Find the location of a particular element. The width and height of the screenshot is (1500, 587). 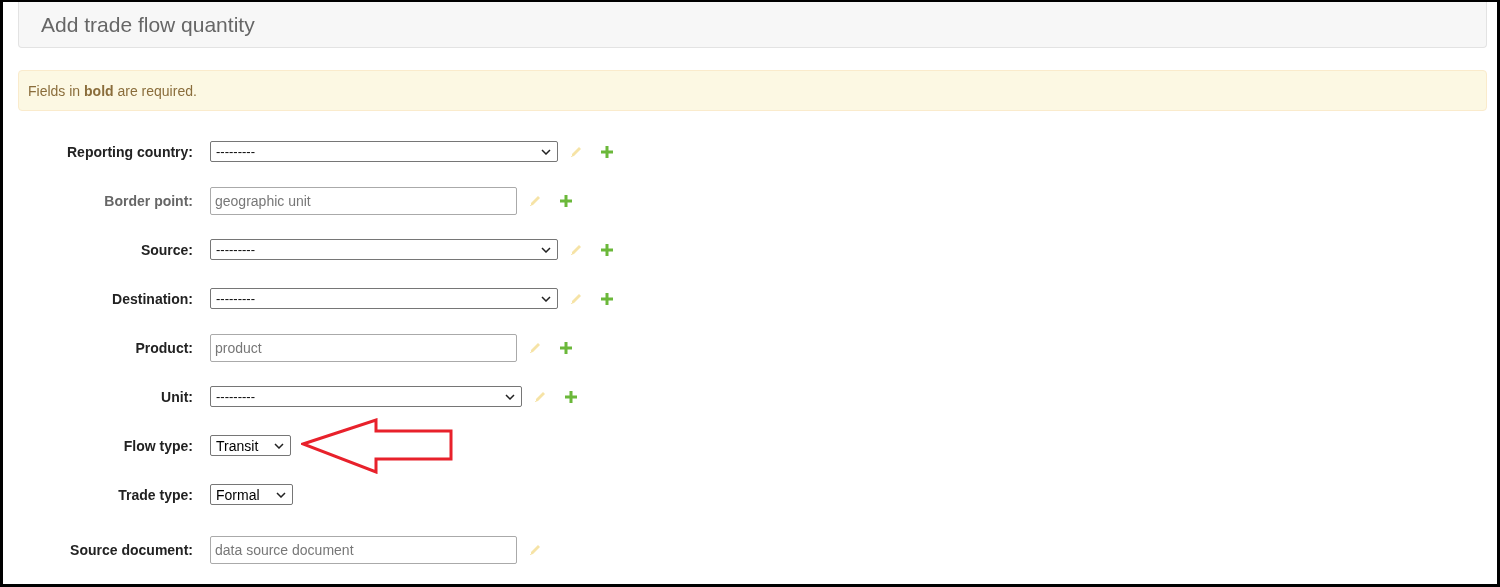

panel-title: Add trade flow quantity is located at coordinates (148, 24).